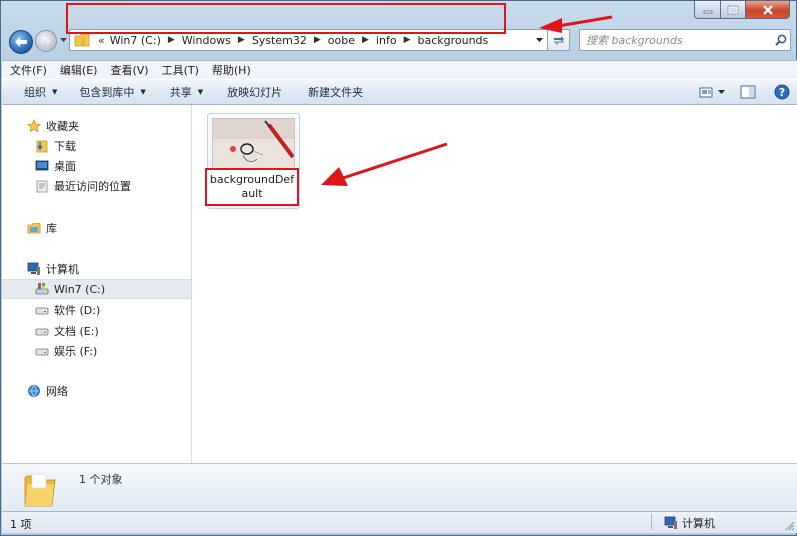 This screenshot has width=797, height=536. I want to click on view-options-button, so click(721, 92).